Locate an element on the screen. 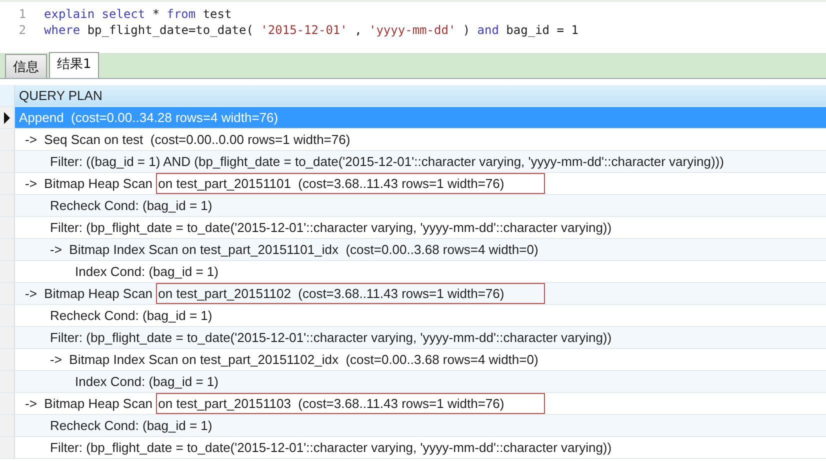 This screenshot has height=461, width=826. tab: 结果1 is located at coordinates (74, 65).